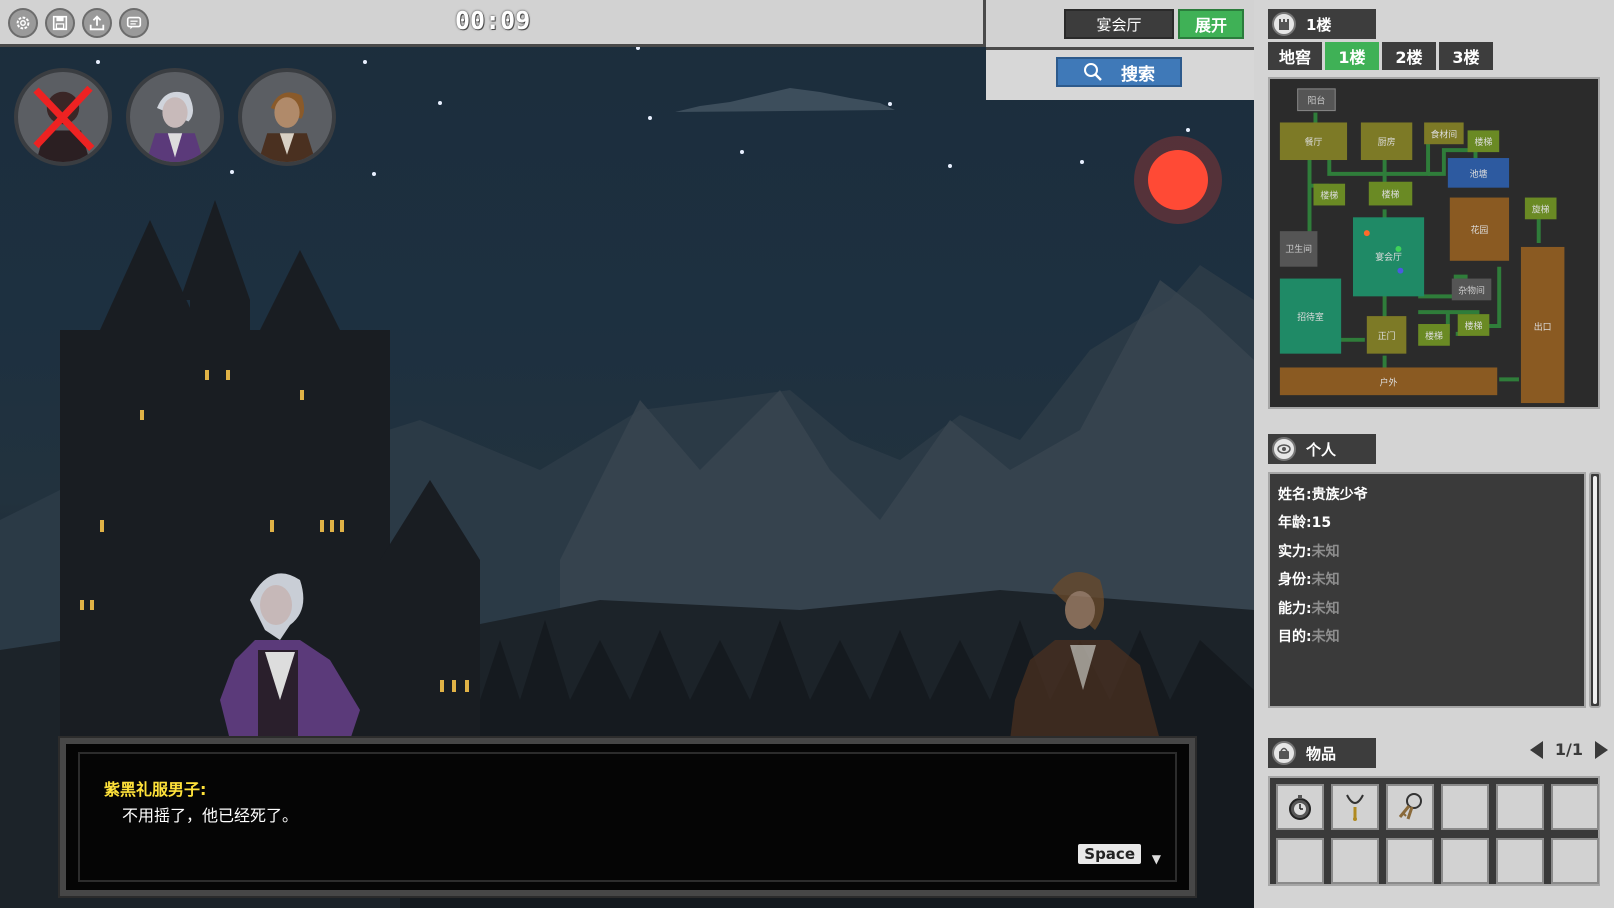  I want to click on svg-text: 杂物间, so click(1471, 290).